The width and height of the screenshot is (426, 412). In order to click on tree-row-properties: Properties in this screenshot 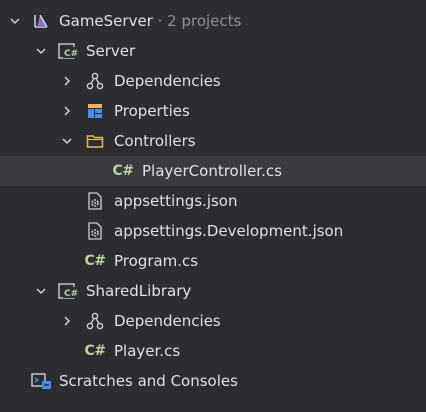, I will do `click(213, 111)`.